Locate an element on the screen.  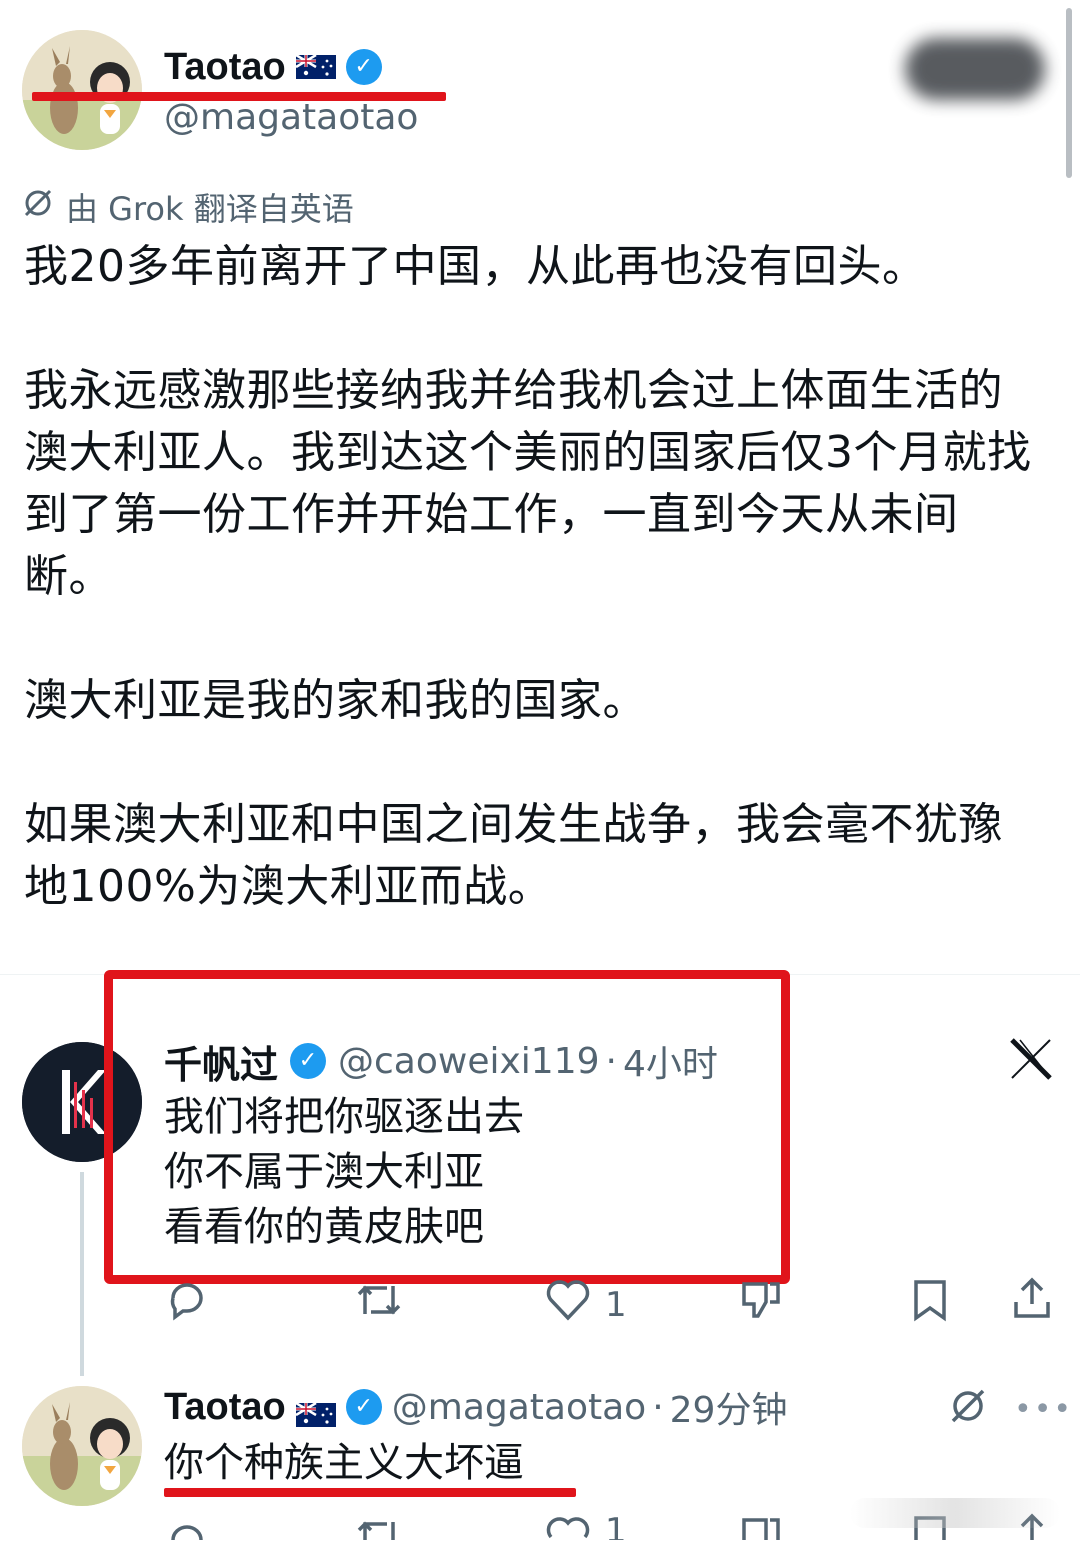
reply-line: 看看你的黄皮肤吧 is located at coordinates (324, 1227).